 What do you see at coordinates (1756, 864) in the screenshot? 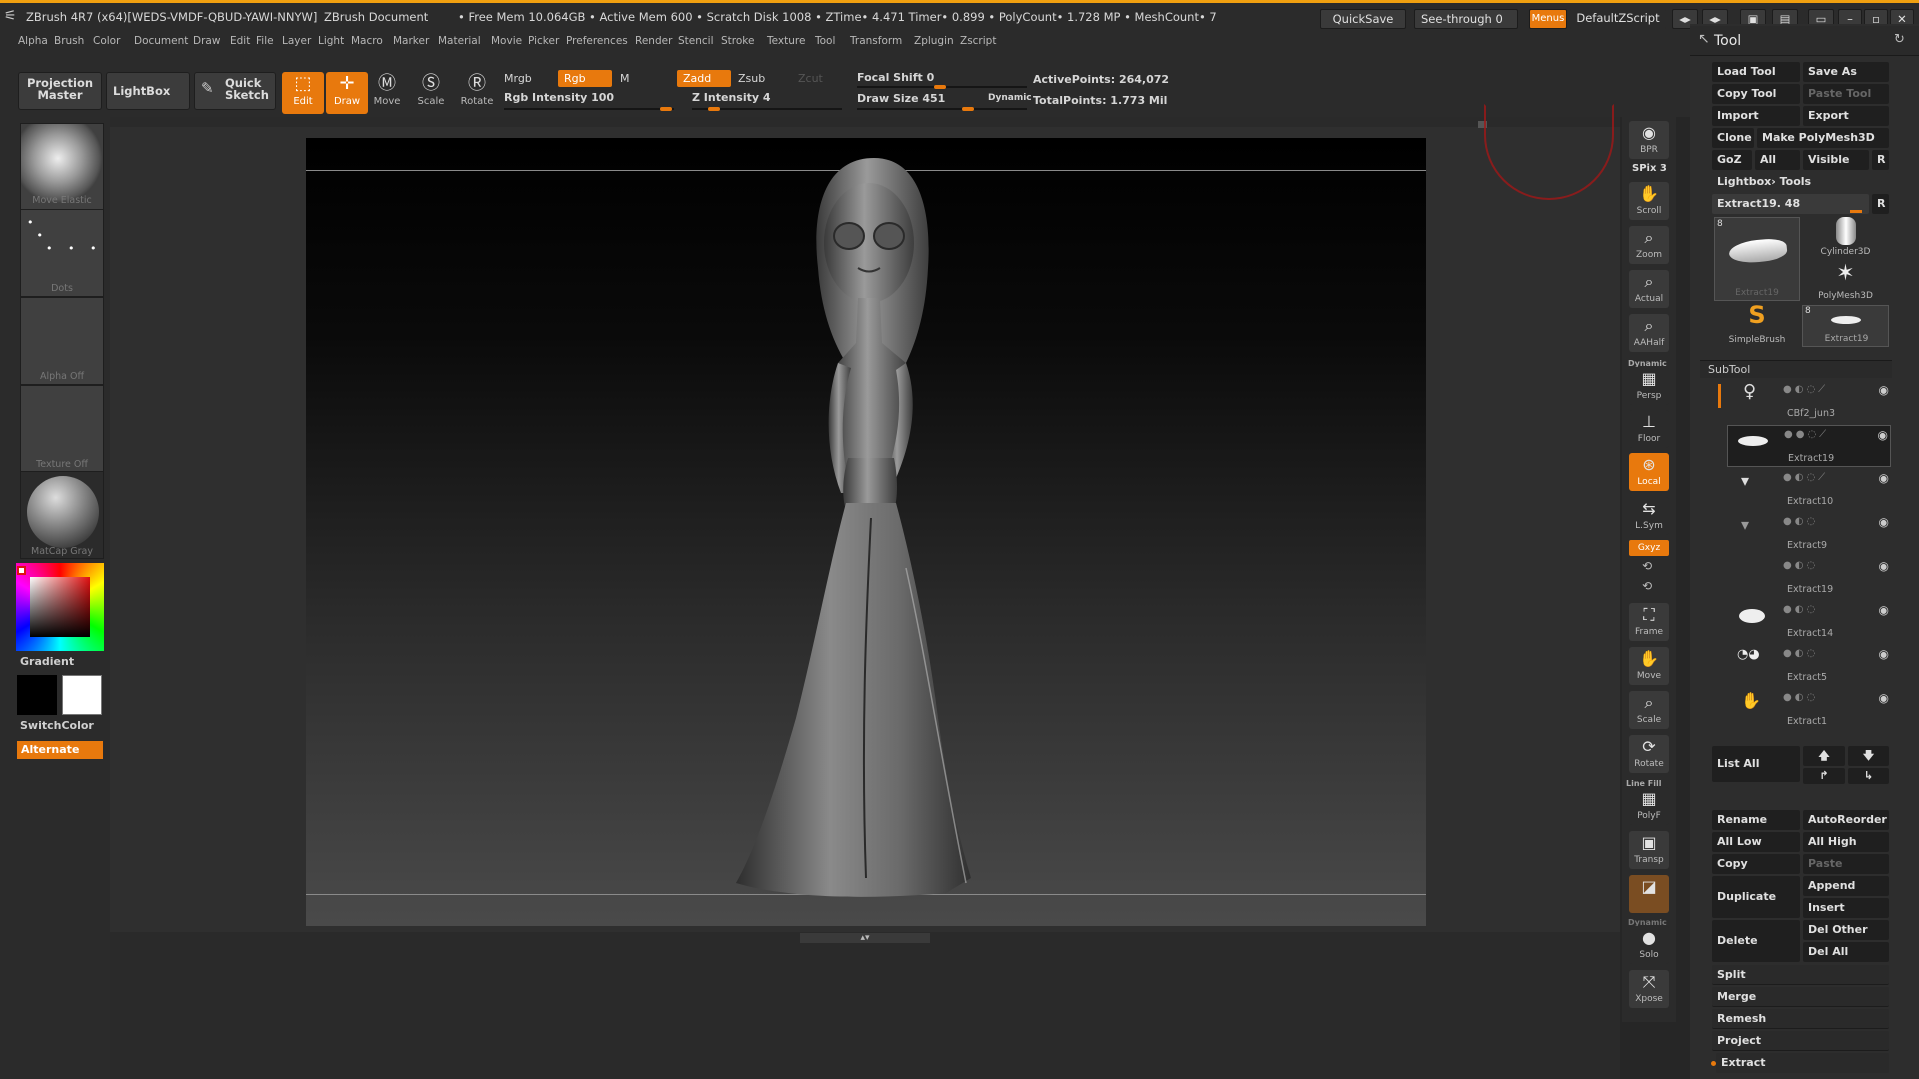
I see `copy-button: Copy` at bounding box center [1756, 864].